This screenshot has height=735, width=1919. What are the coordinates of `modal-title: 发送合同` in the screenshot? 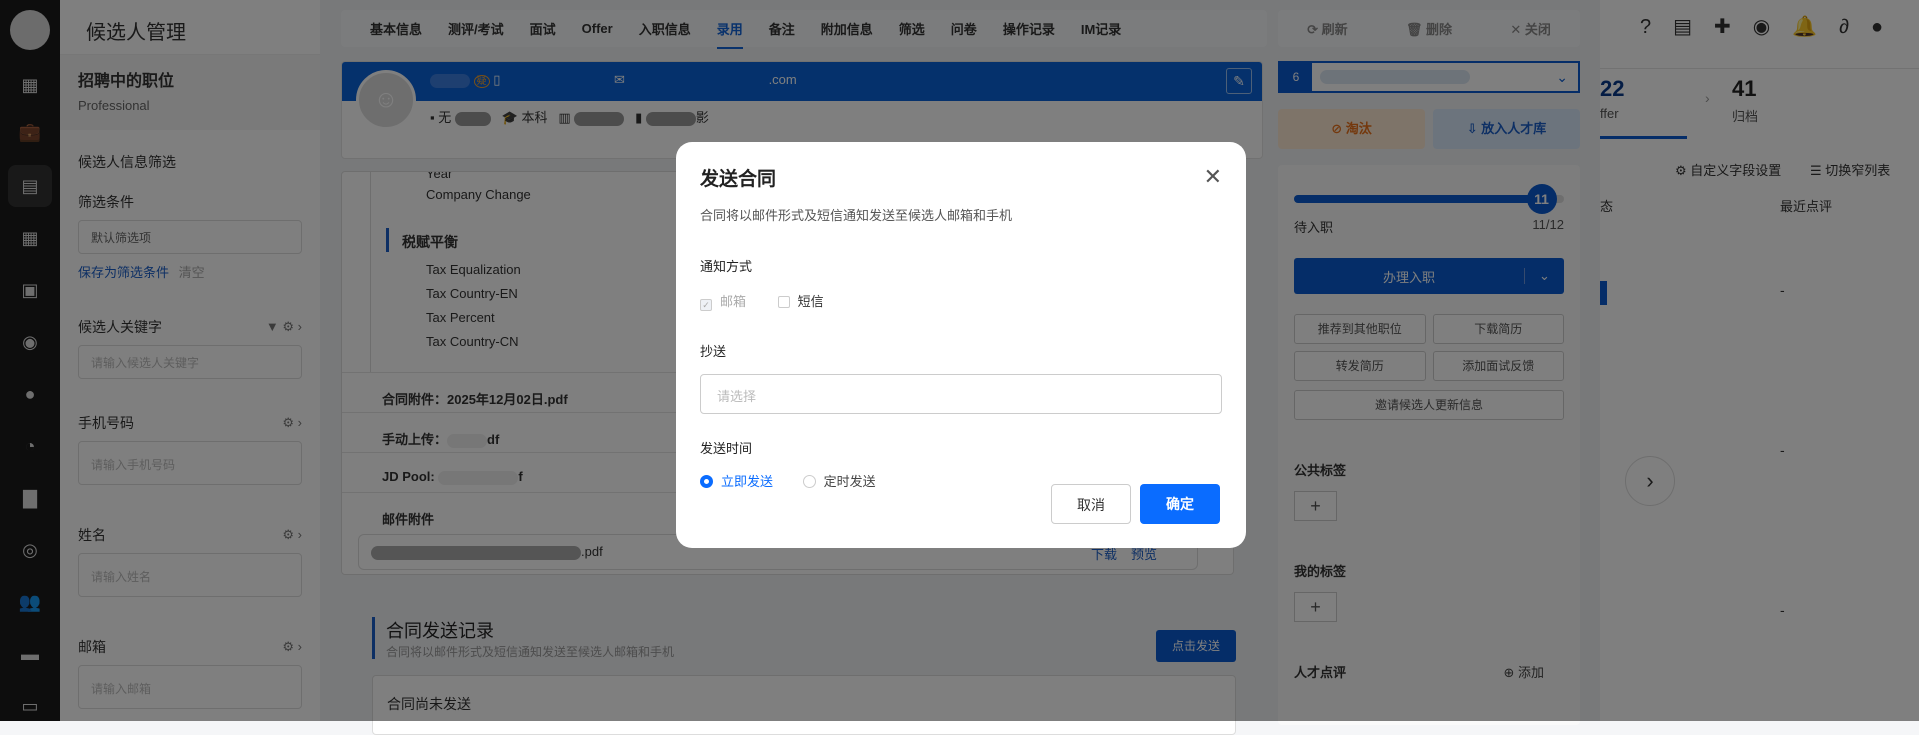 It's located at (738, 179).